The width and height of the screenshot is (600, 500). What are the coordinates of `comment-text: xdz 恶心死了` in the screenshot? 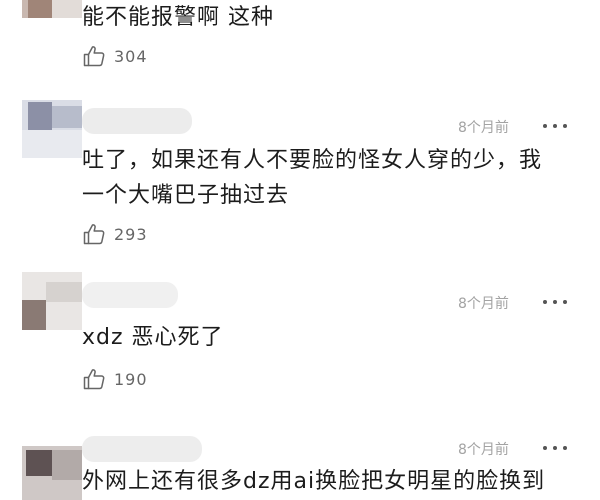 It's located at (332, 337).